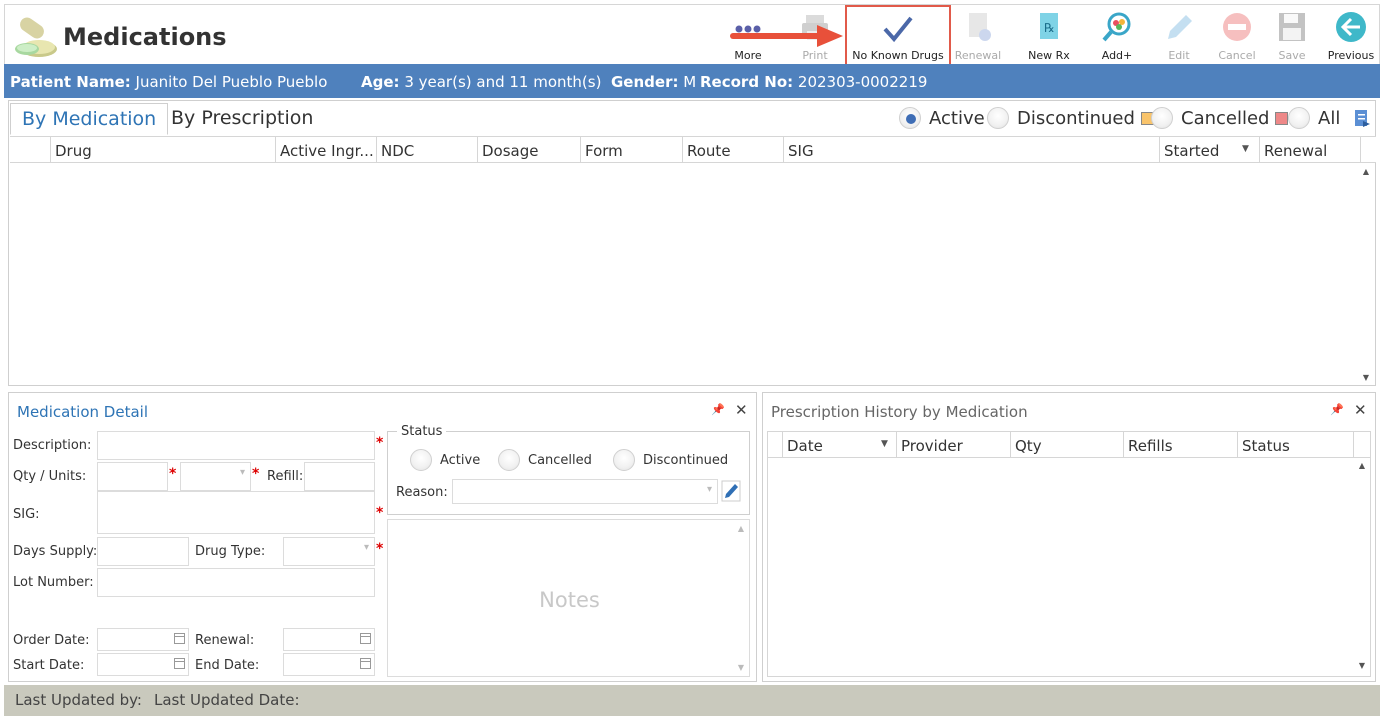  I want to click on column-status: Status, so click(1295, 444).